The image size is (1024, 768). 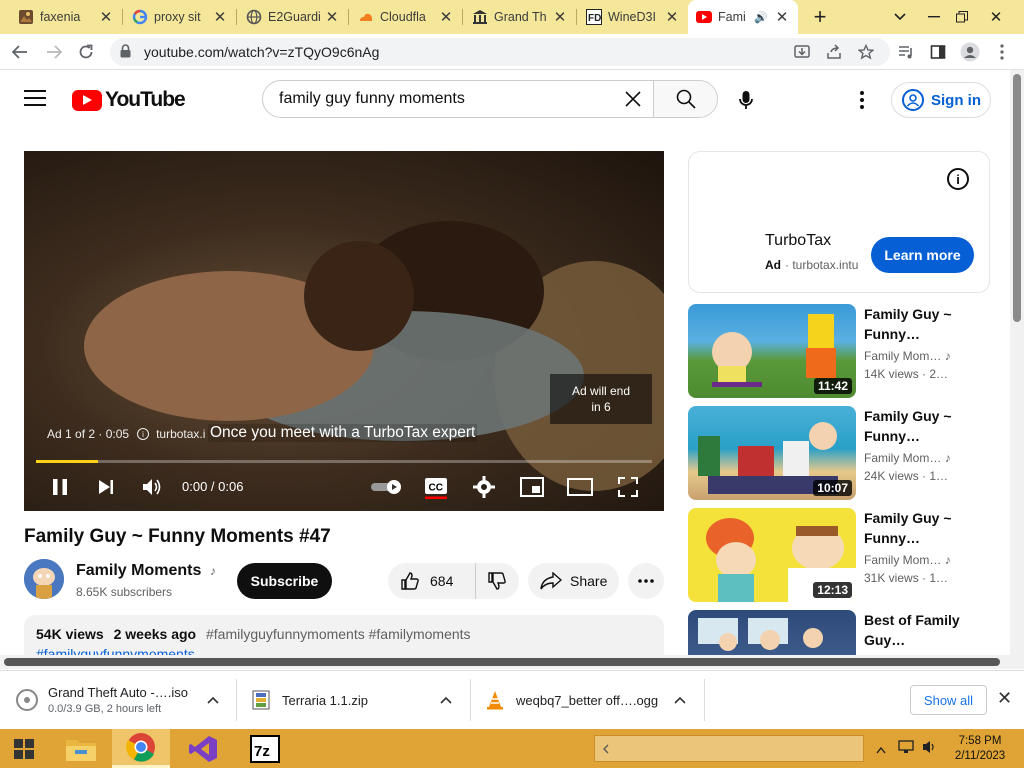 I want to click on voice-search-mic-icon, so click(x=746, y=100).